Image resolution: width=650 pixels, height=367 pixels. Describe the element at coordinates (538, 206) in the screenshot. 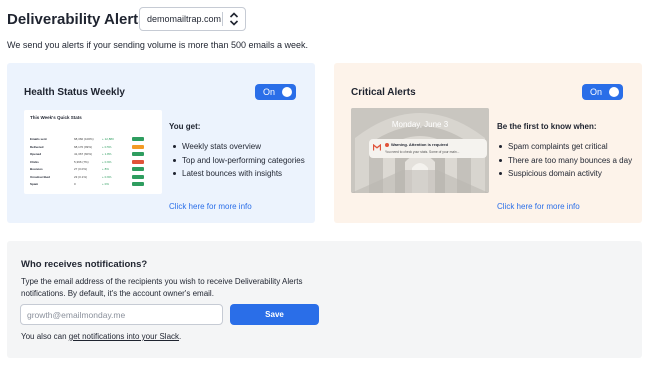

I see `critical-more-info-link: Click here for more info` at that location.